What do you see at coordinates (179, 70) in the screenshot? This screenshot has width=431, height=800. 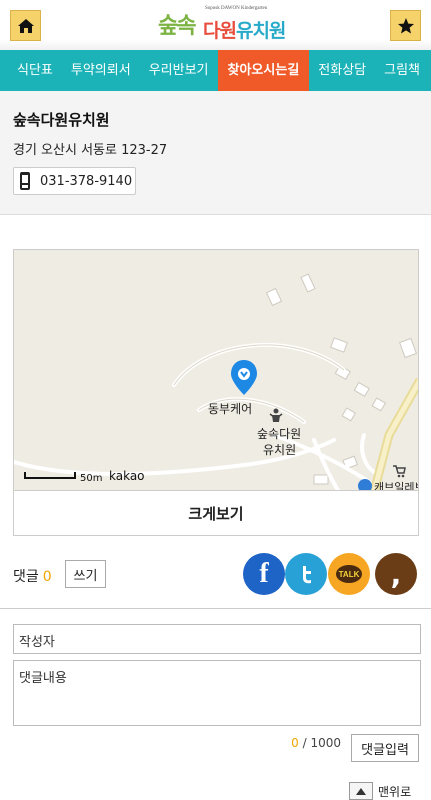 I see `nav-item-class: 우리반보기` at bounding box center [179, 70].